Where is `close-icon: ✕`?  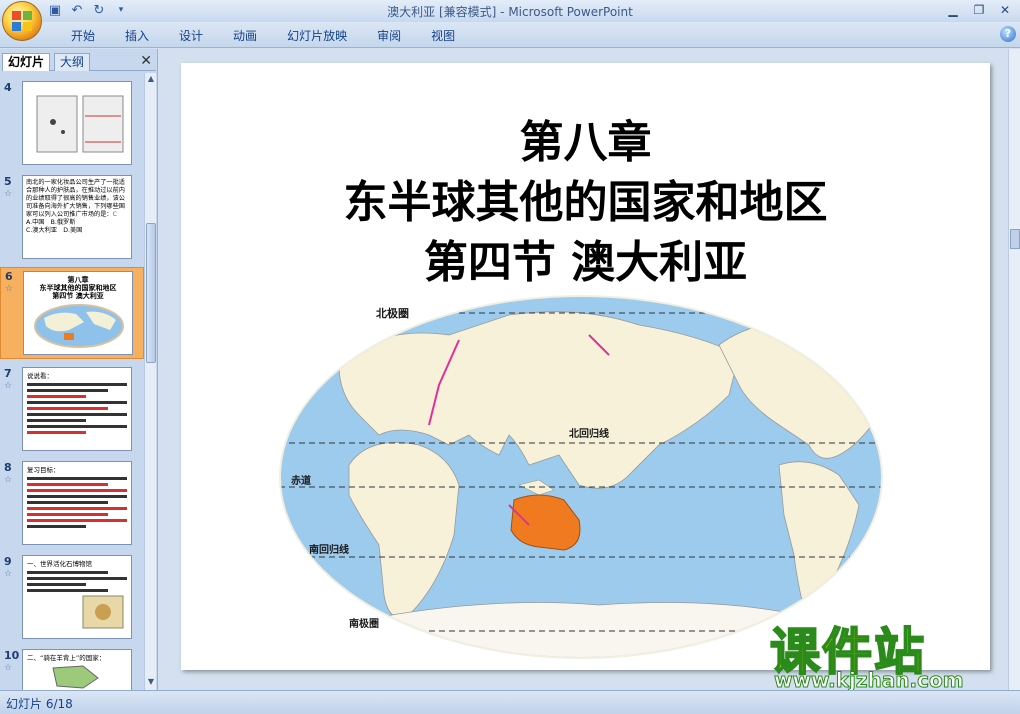
close-icon: ✕ is located at coordinates (1005, 10).